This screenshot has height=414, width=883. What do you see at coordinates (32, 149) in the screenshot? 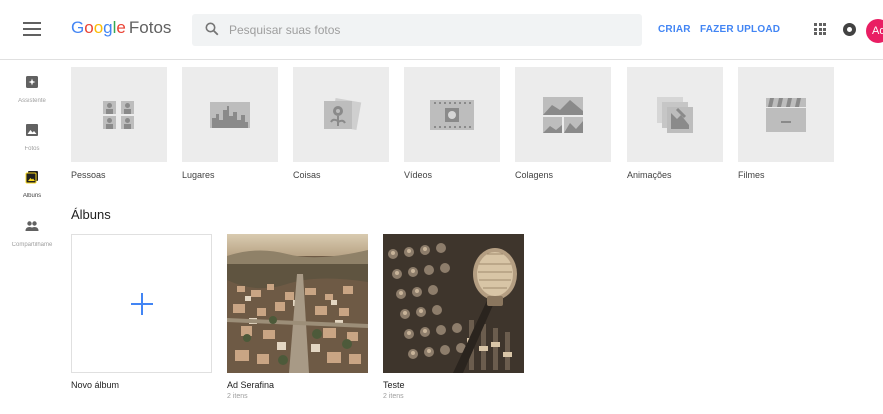
I see `sidebar-item-label: Fotos` at bounding box center [32, 149].